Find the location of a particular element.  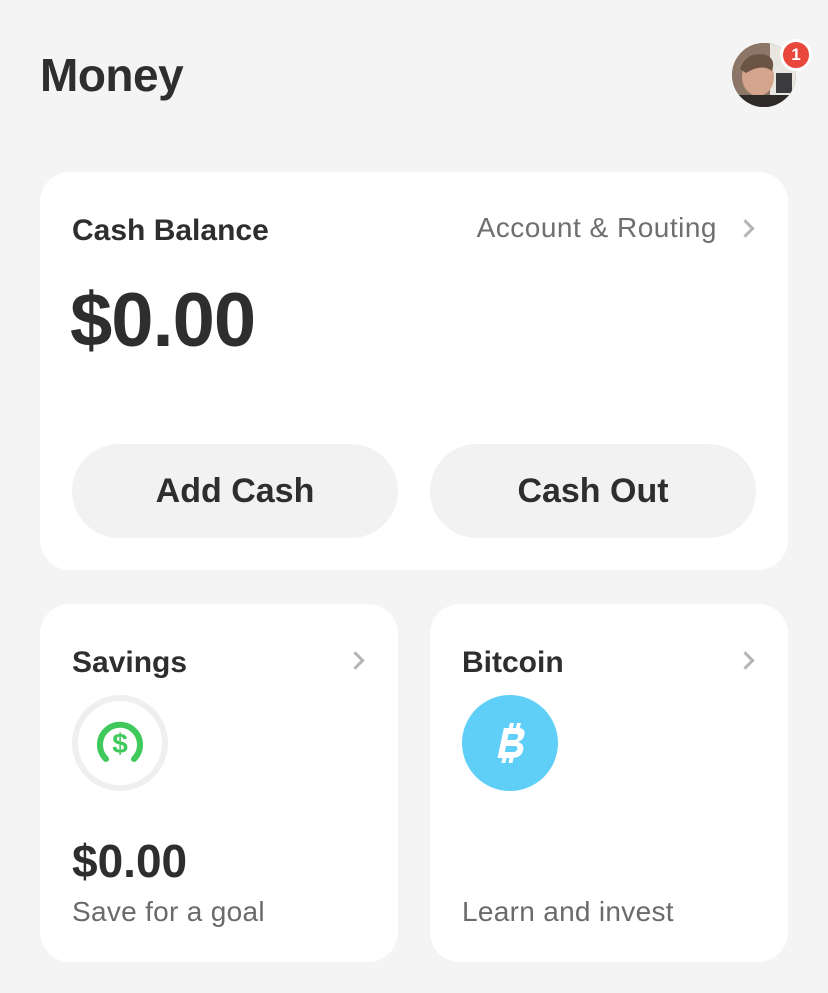

page-title: Money is located at coordinates (112, 75).